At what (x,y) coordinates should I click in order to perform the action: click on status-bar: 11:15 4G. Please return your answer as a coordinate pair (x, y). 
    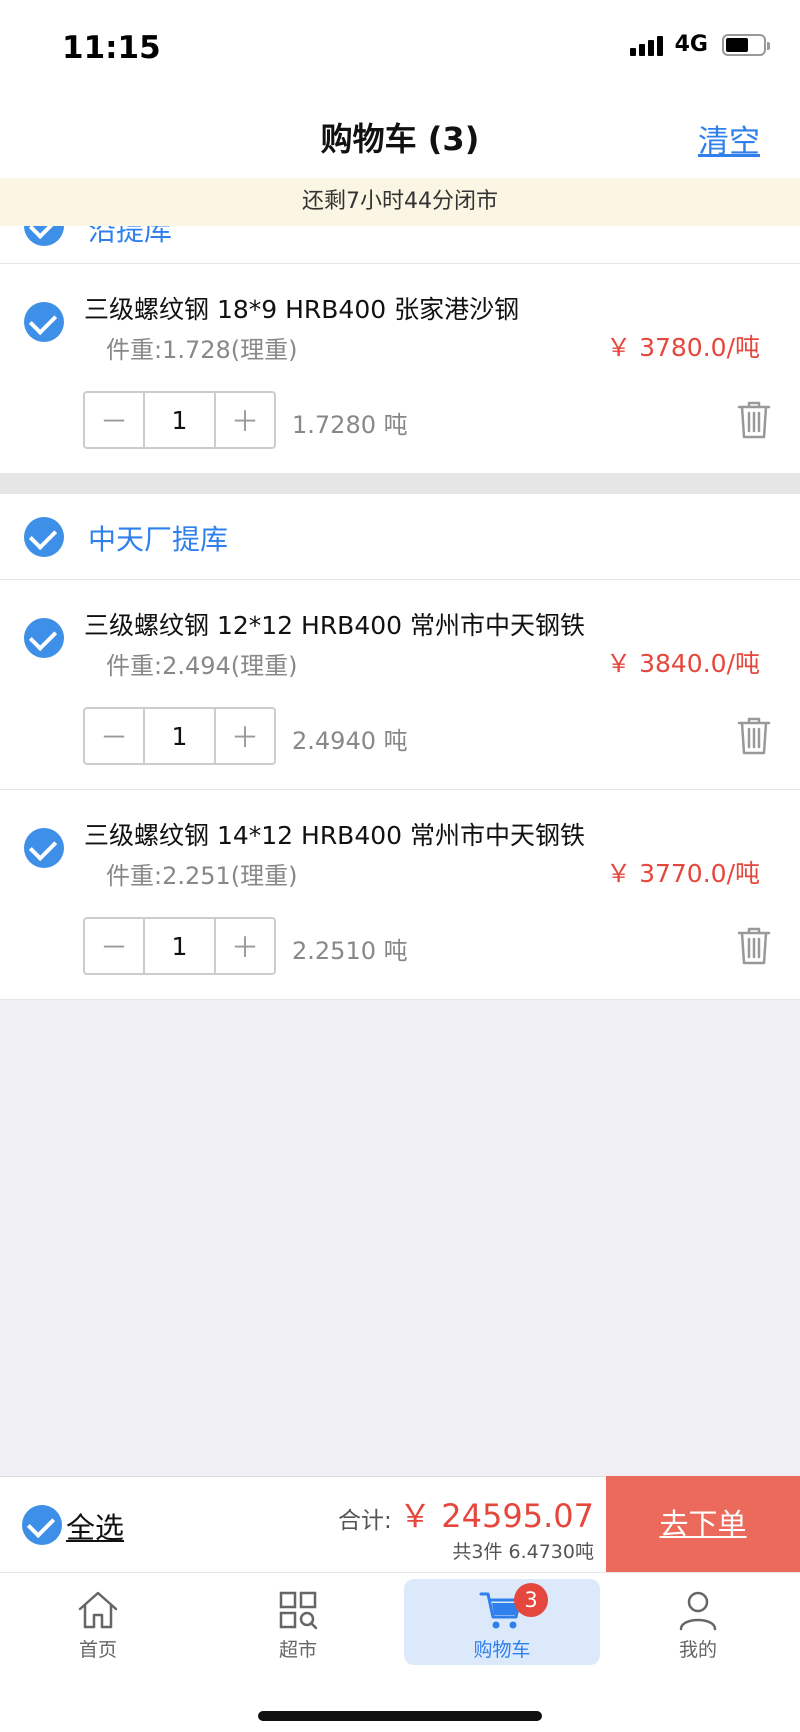
    Looking at the image, I should click on (400, 46).